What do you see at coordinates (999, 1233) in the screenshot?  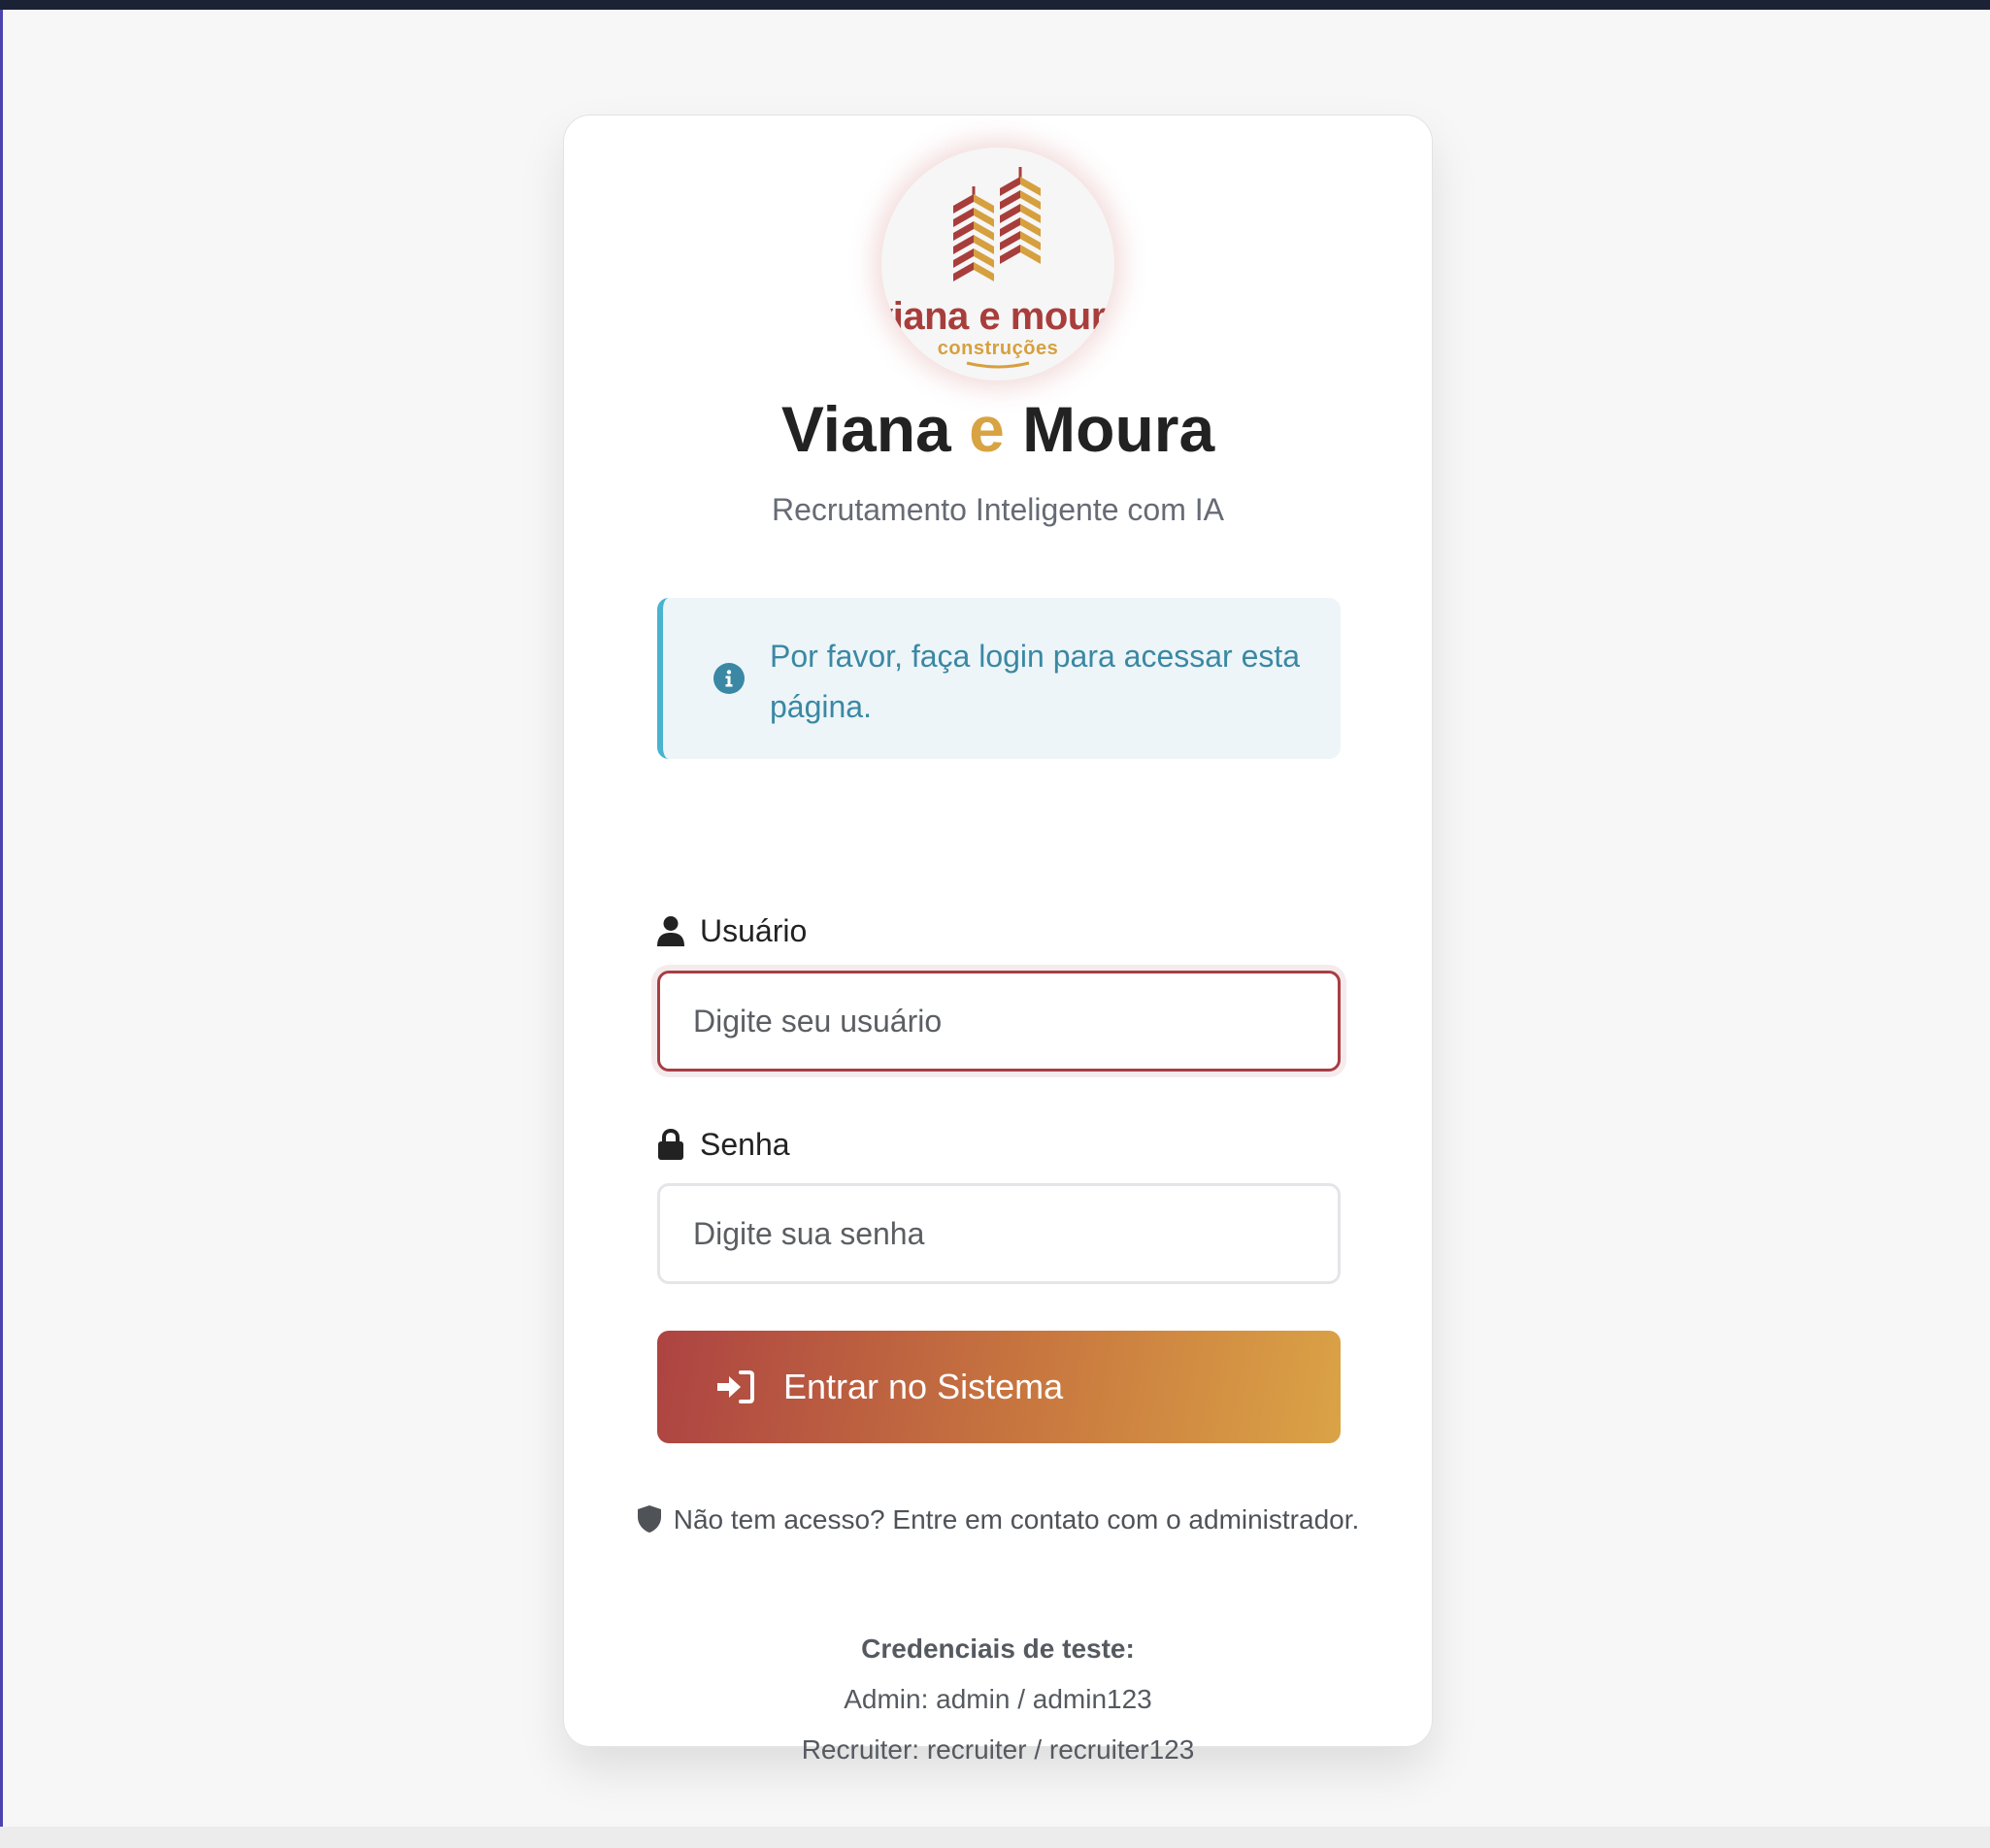 I see `password-input` at bounding box center [999, 1233].